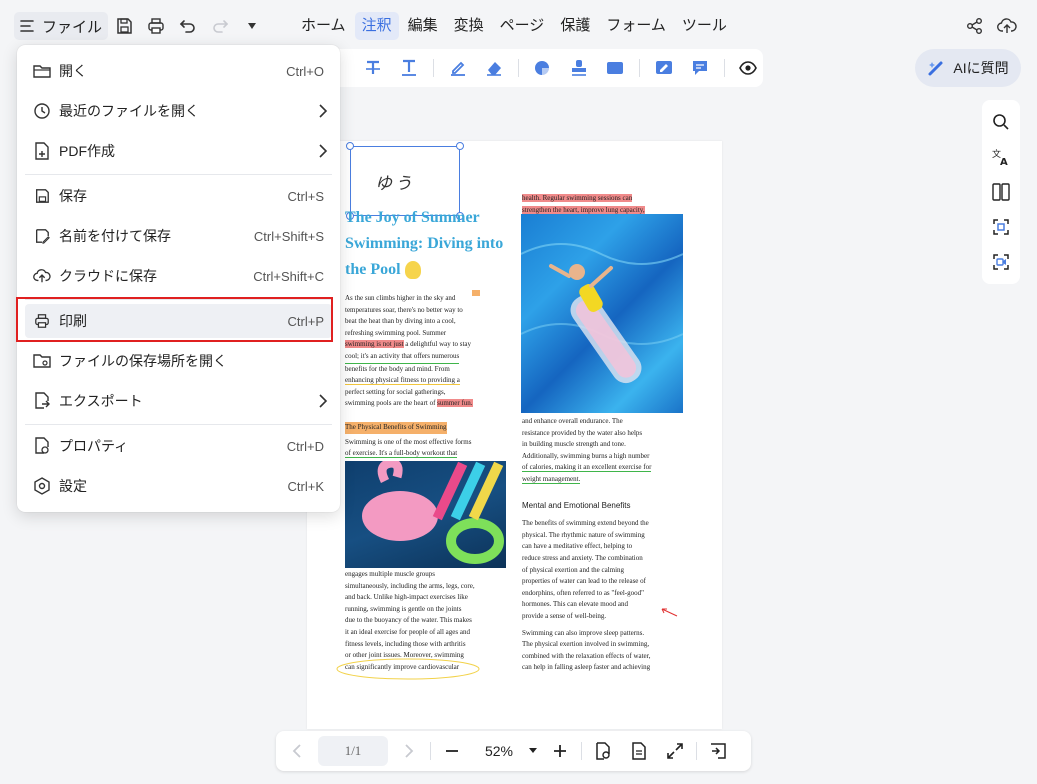 The height and width of the screenshot is (784, 1037). What do you see at coordinates (718, 751) in the screenshot?
I see `collapse-panel-icon` at bounding box center [718, 751].